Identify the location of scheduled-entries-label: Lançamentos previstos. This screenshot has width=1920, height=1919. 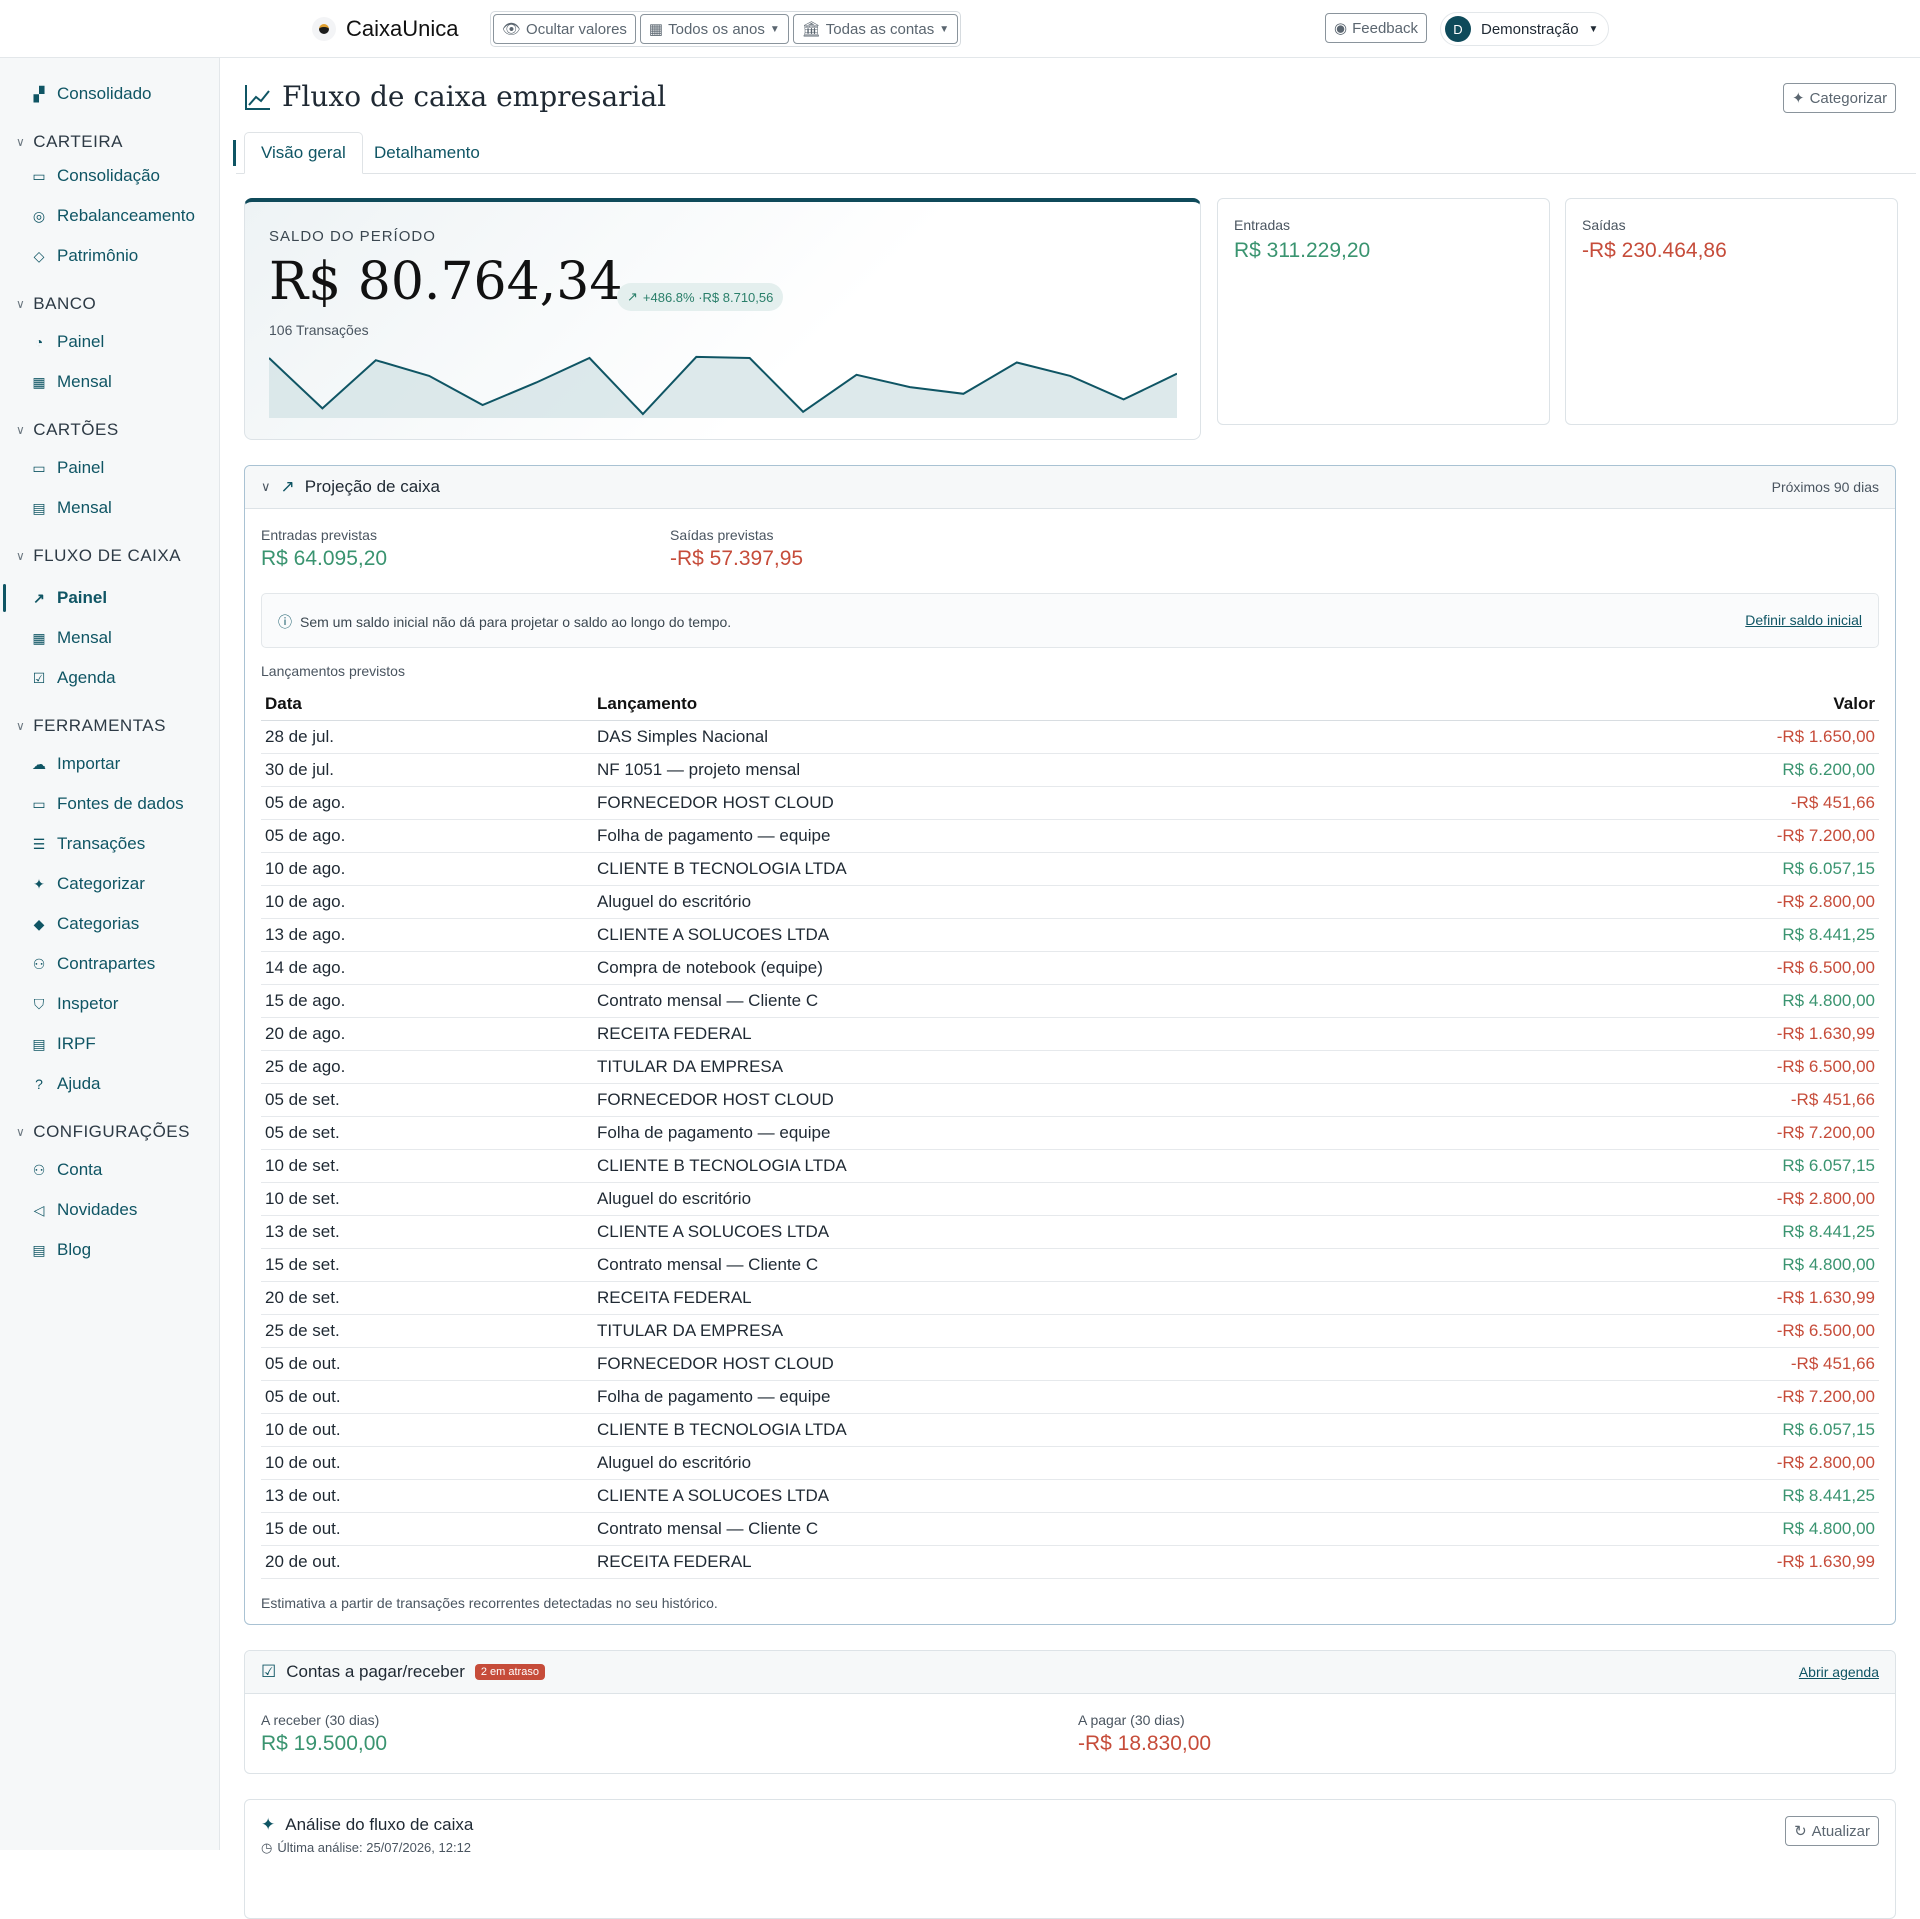
(333, 671).